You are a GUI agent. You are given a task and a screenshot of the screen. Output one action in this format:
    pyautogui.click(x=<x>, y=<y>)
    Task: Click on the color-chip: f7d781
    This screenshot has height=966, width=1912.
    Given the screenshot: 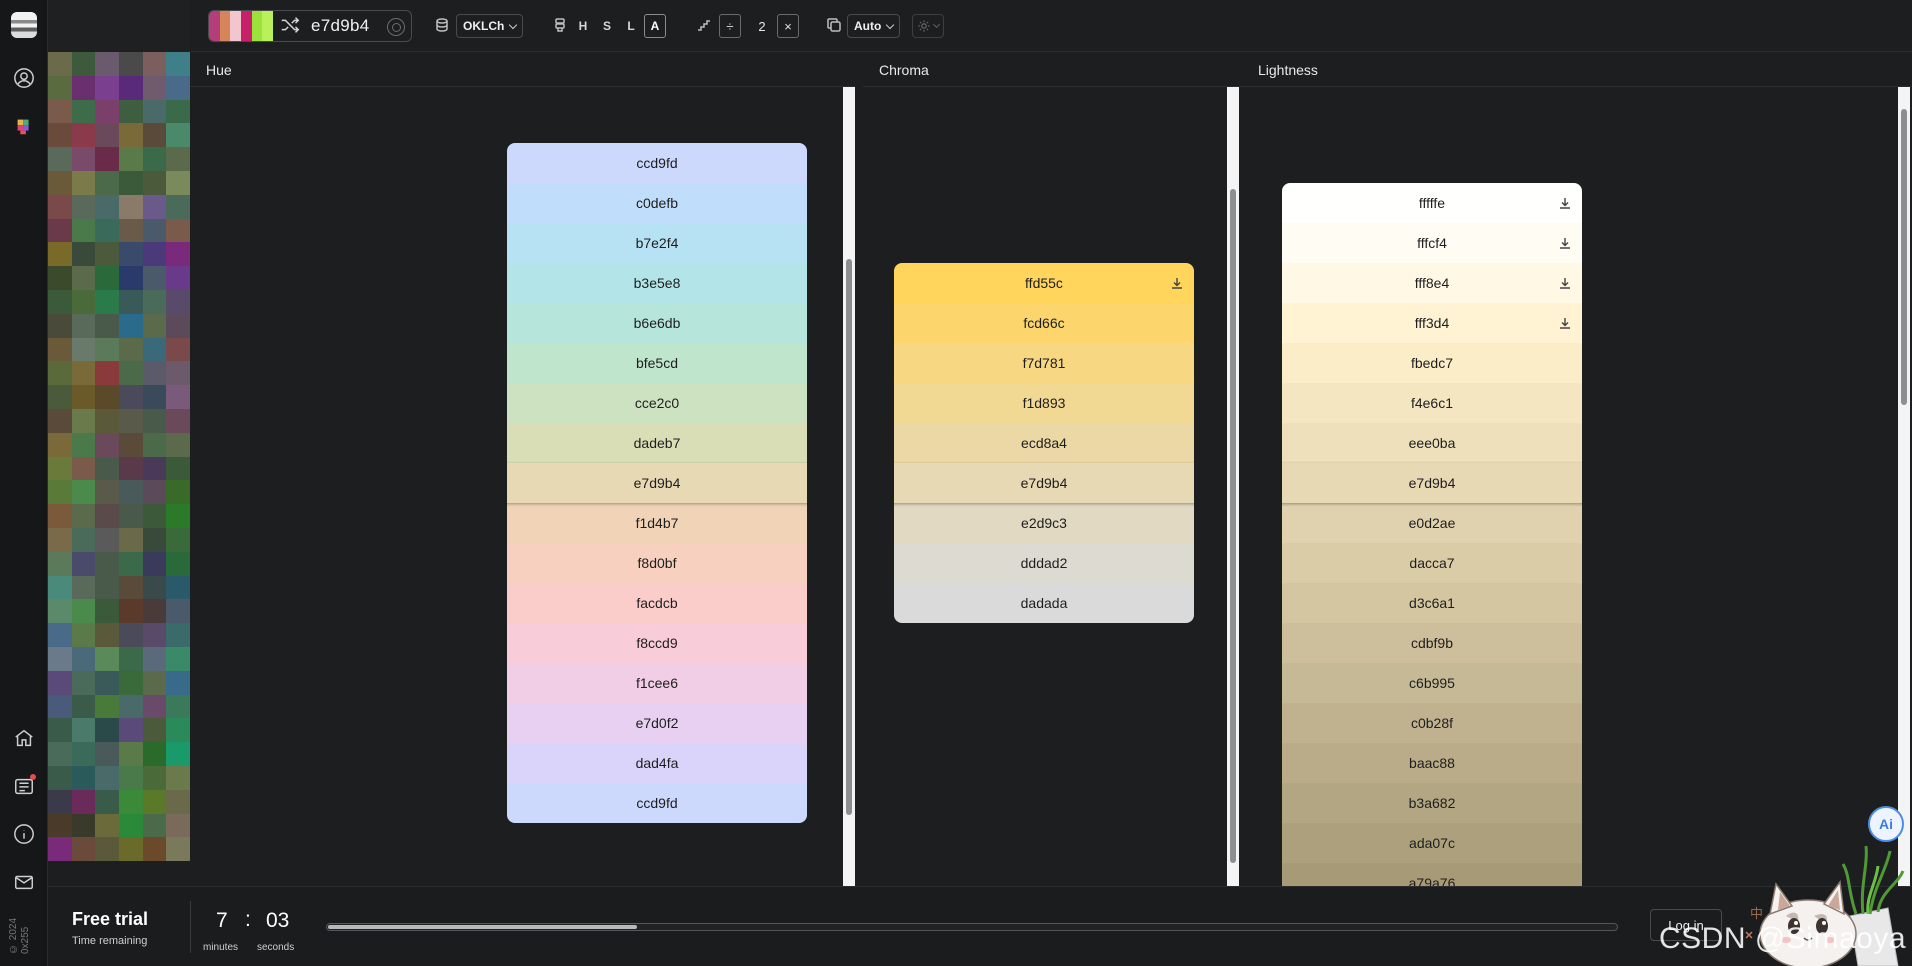 What is the action you would take?
    pyautogui.click(x=1044, y=363)
    